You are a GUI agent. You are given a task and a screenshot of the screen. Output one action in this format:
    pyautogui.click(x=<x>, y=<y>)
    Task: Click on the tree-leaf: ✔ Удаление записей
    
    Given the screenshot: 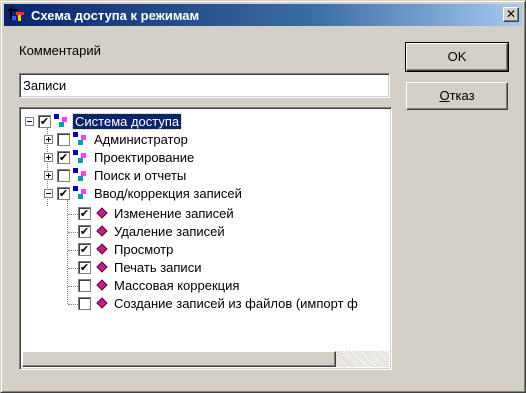 What is the action you would take?
    pyautogui.click(x=152, y=231)
    